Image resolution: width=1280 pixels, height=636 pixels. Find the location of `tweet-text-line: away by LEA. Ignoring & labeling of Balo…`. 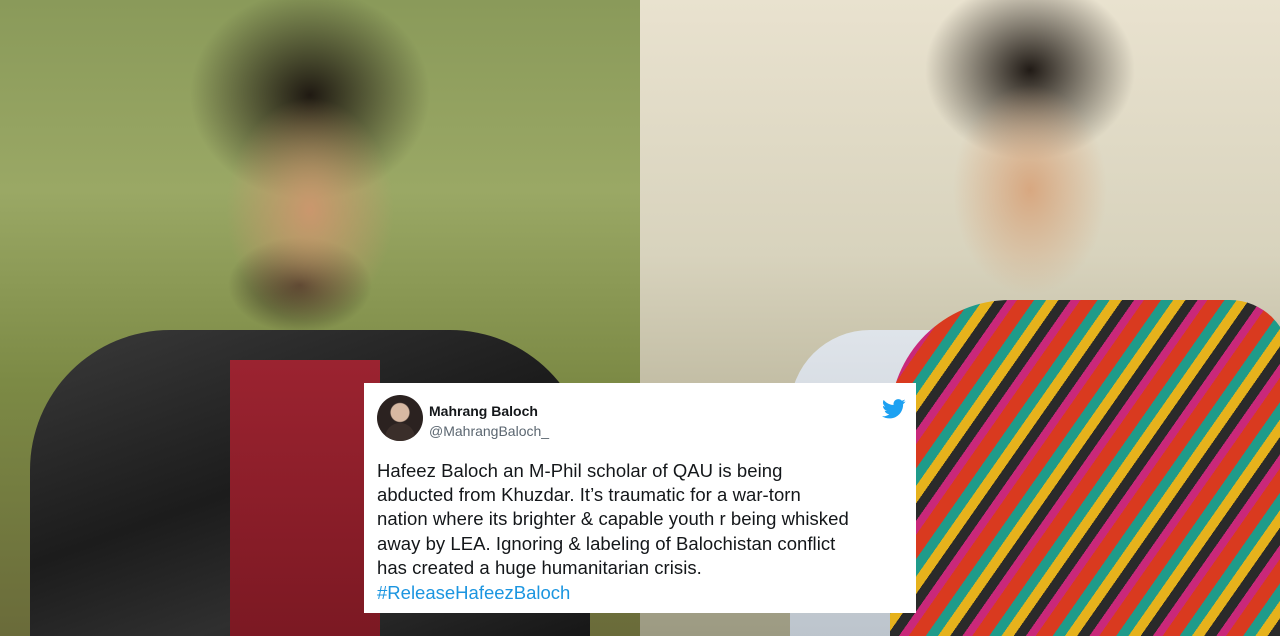

tweet-text-line: away by LEA. Ignoring & labeling of Balo… is located at coordinates (606, 543).